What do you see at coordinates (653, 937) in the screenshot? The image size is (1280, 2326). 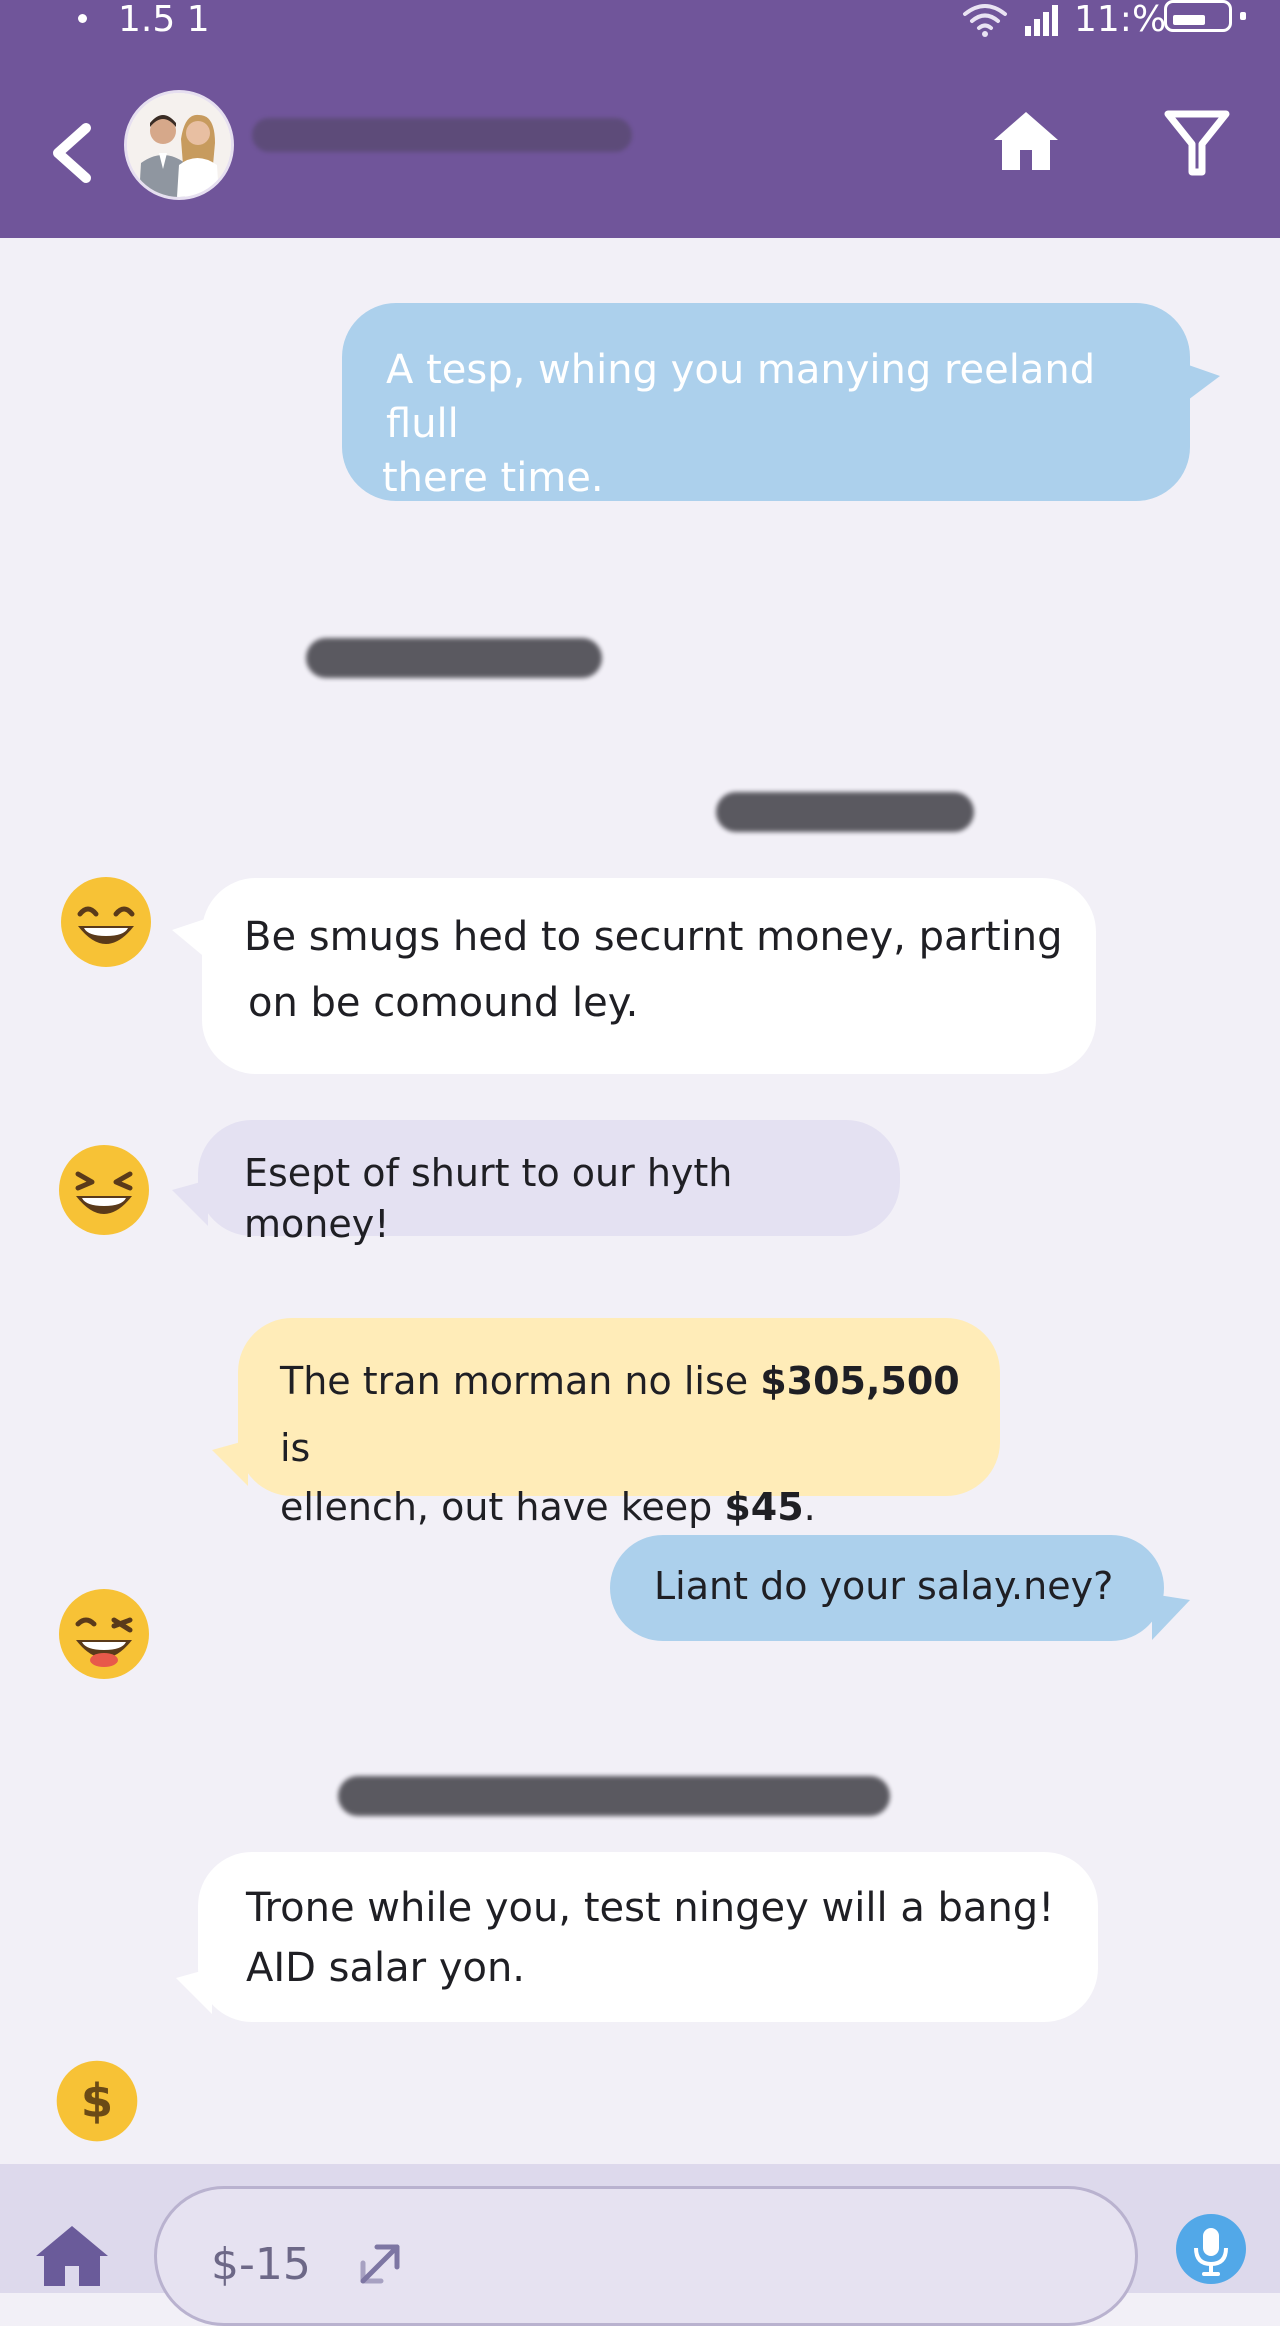 I see `message-text: Be smugs hed to securnt money, parting` at bounding box center [653, 937].